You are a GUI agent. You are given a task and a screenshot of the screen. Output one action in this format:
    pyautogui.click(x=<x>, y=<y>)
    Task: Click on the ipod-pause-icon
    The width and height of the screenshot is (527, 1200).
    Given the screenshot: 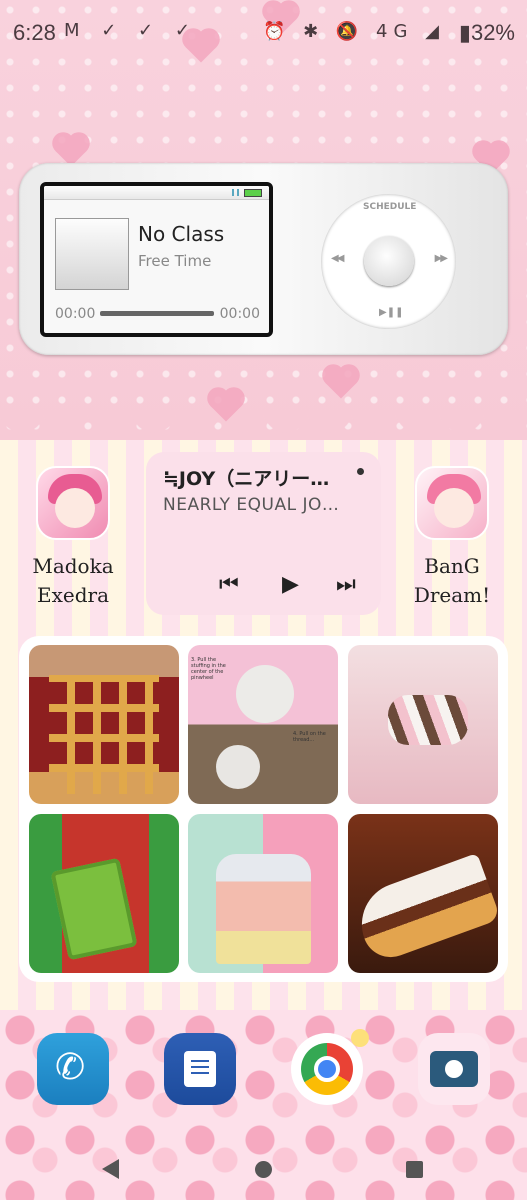 What is the action you would take?
    pyautogui.click(x=235, y=192)
    